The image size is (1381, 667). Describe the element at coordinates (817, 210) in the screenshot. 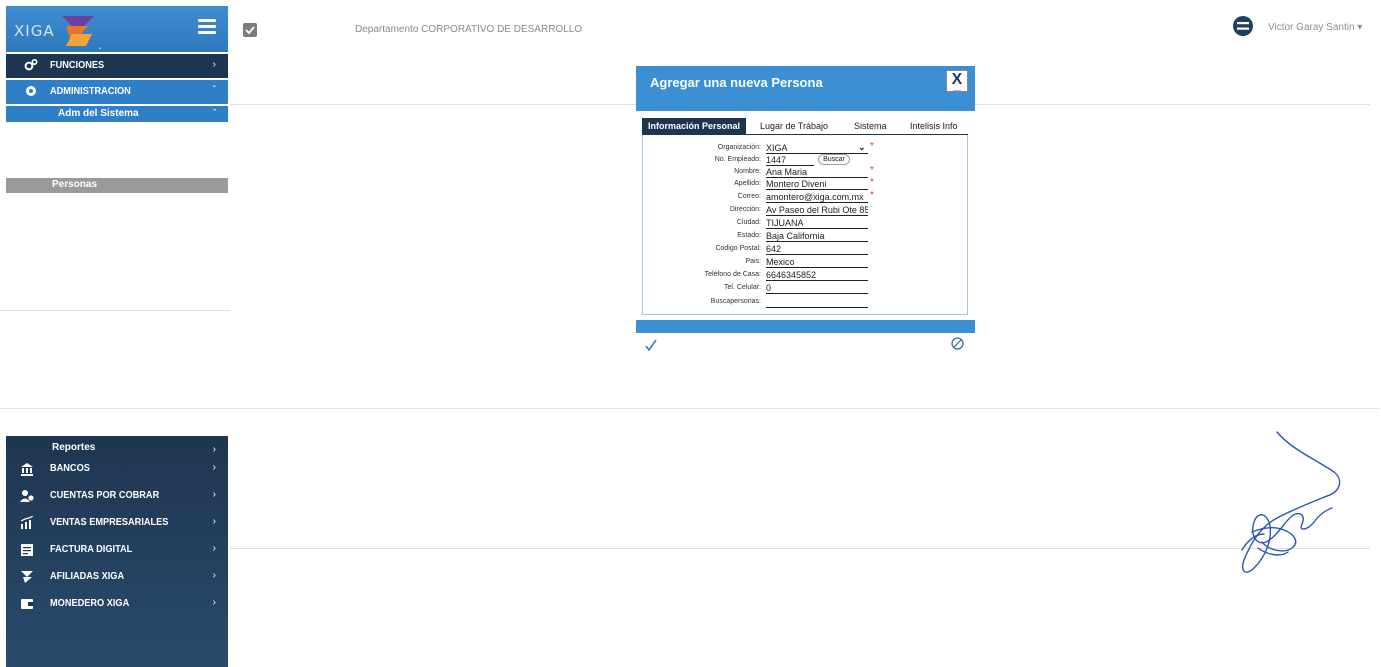

I see `direccion-field: Av Paseo del Rubi Ote 850` at that location.